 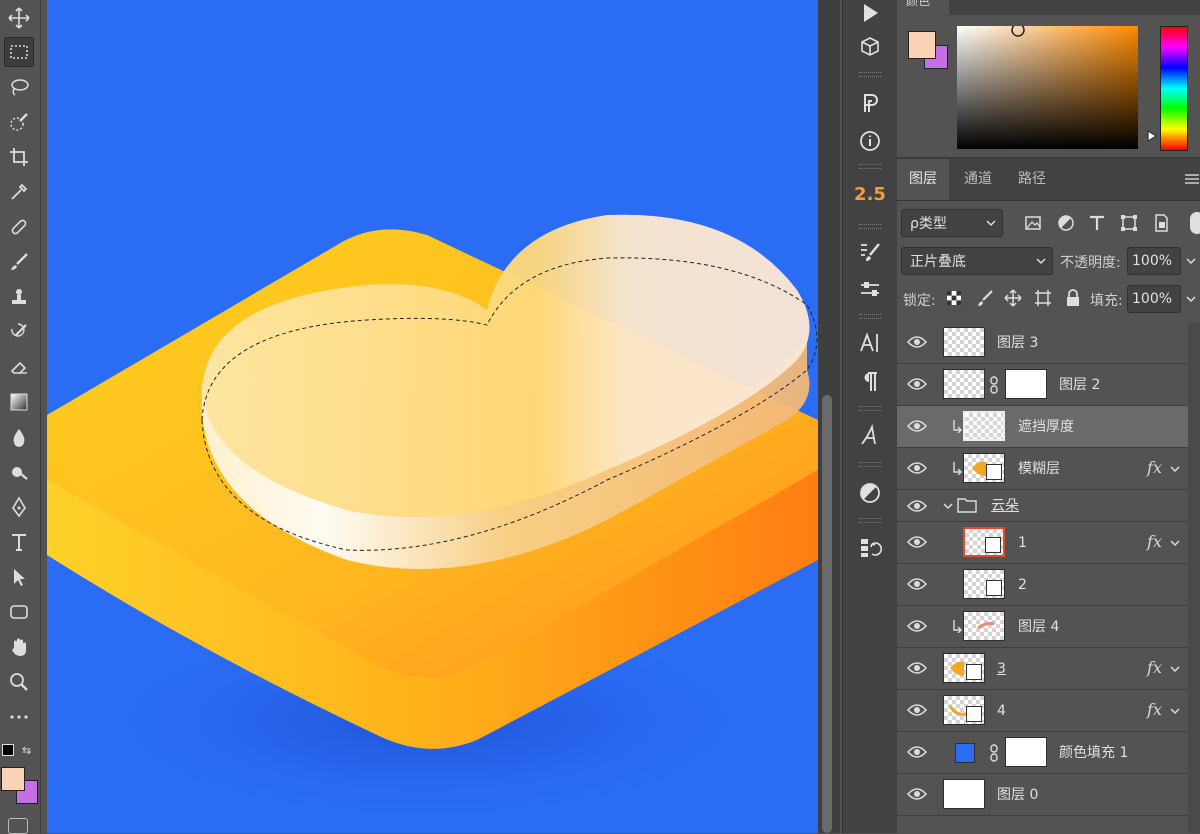 What do you see at coordinates (19, 262) in the screenshot?
I see `brush-tool-icon` at bounding box center [19, 262].